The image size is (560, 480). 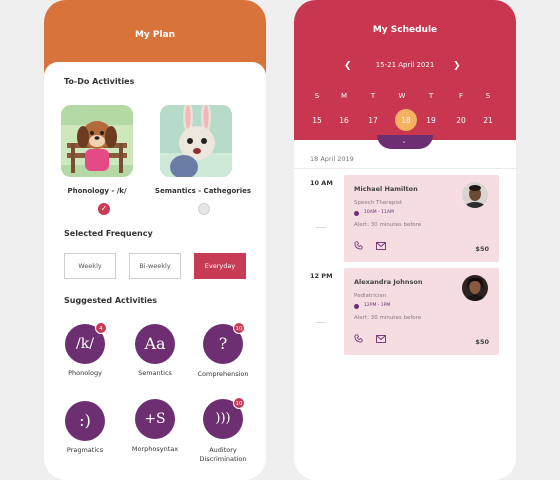 I want to click on day-19: 19, so click(x=431, y=120).